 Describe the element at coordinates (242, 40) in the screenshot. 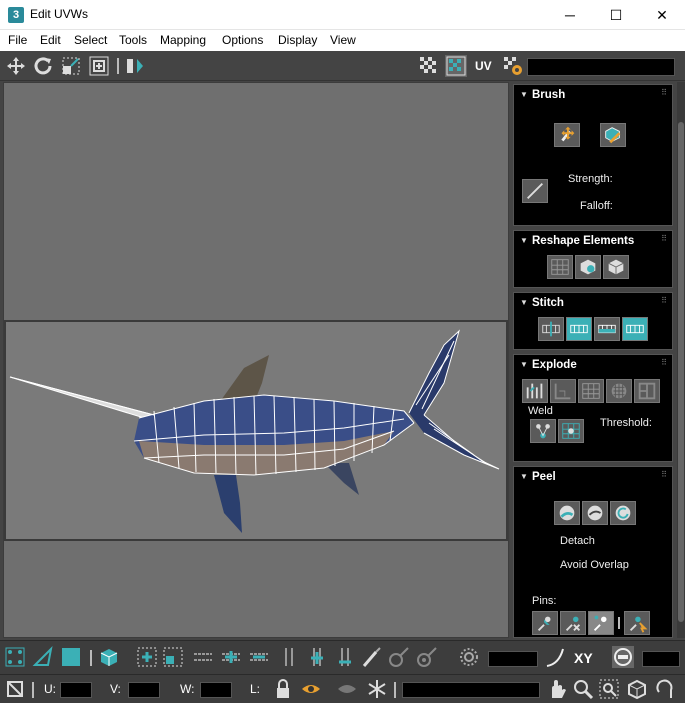

I see `menu-options: Options` at that location.